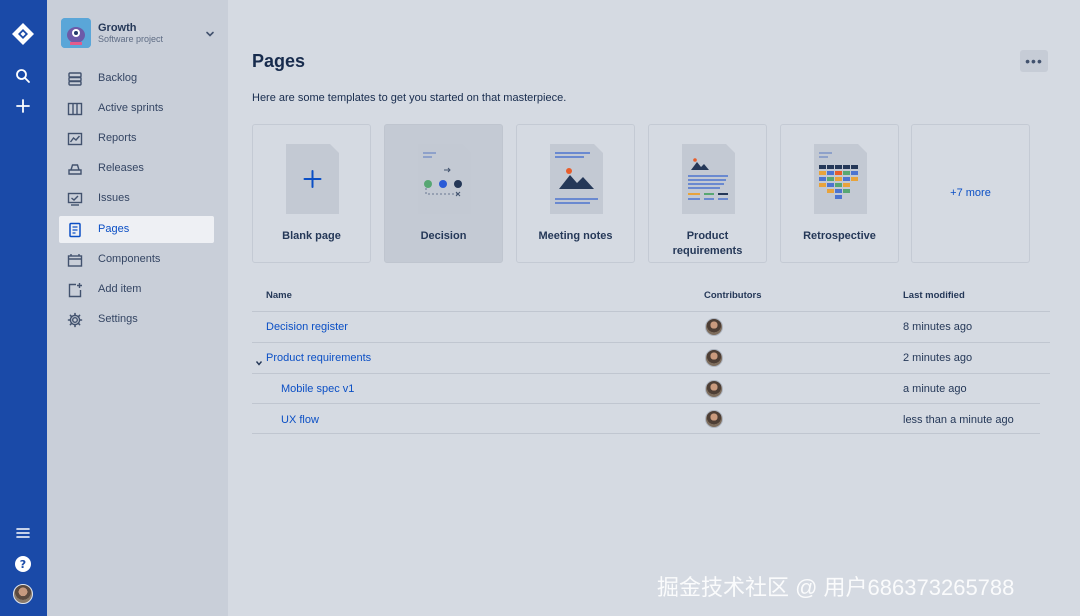  What do you see at coordinates (707, 251) in the screenshot?
I see `template-label-line: requirements` at bounding box center [707, 251].